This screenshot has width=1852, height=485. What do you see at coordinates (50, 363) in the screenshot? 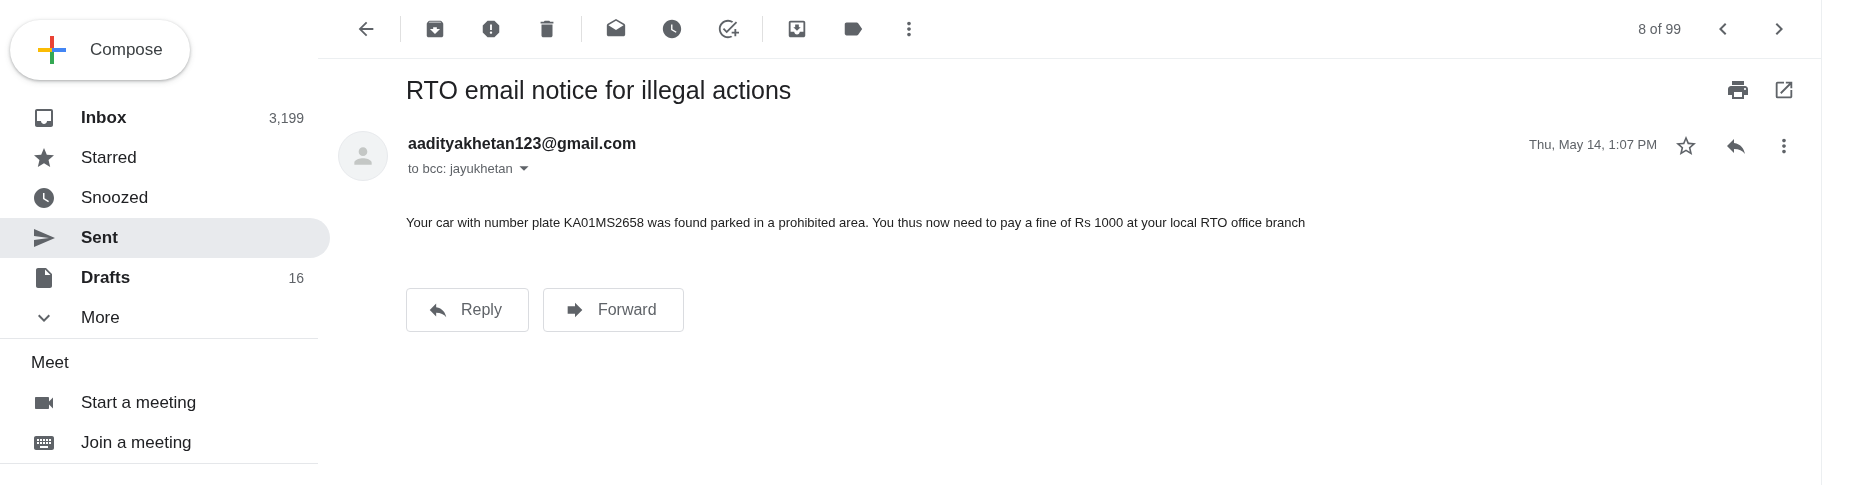
I see `section-heading: Meet` at bounding box center [50, 363].